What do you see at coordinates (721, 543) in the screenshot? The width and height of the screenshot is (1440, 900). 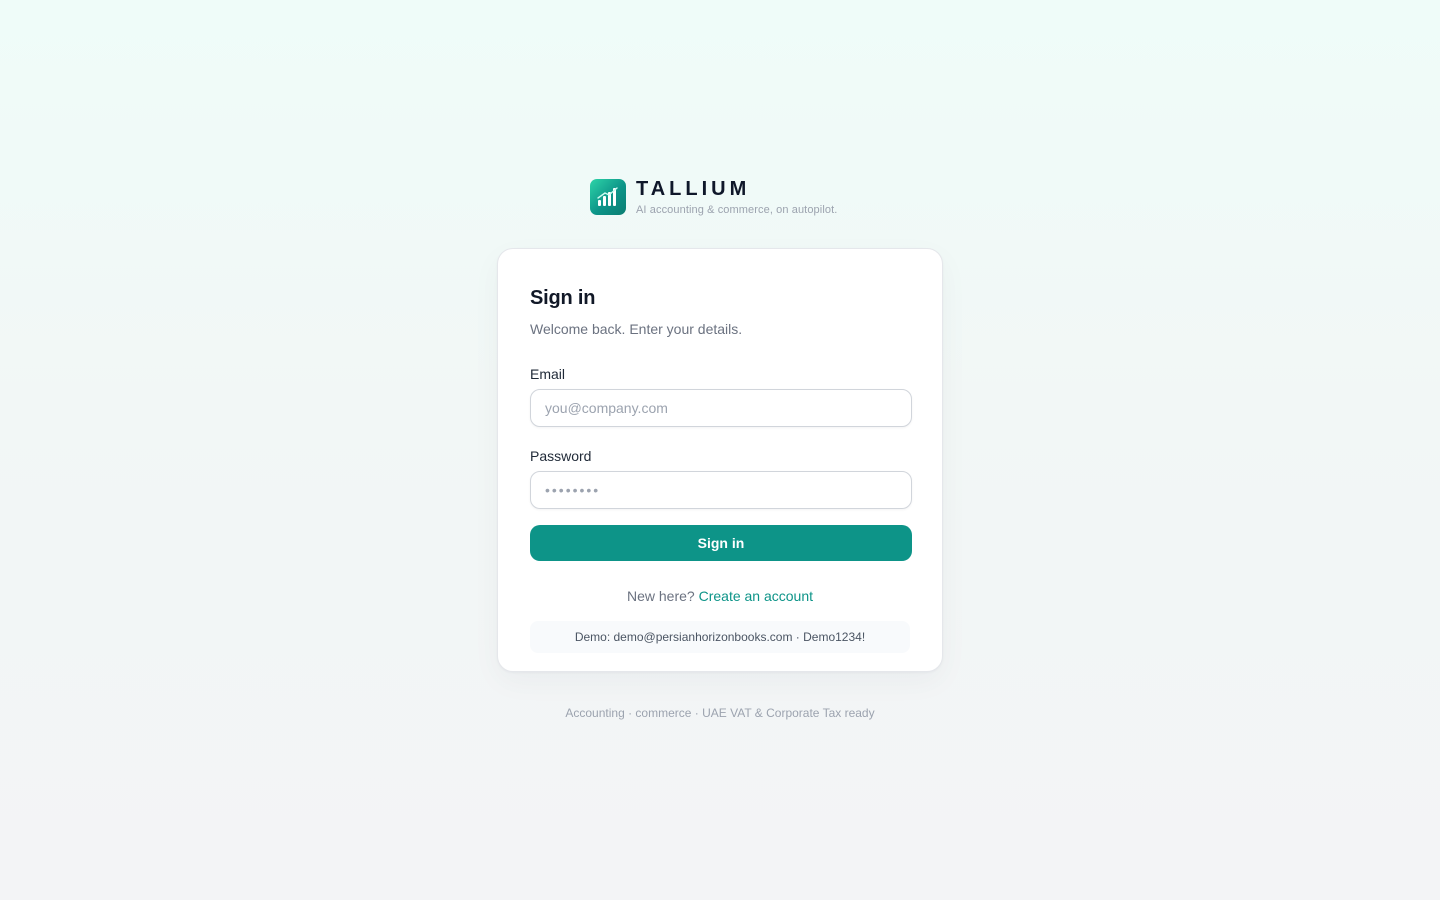 I see `sign-in-button: Sign in` at bounding box center [721, 543].